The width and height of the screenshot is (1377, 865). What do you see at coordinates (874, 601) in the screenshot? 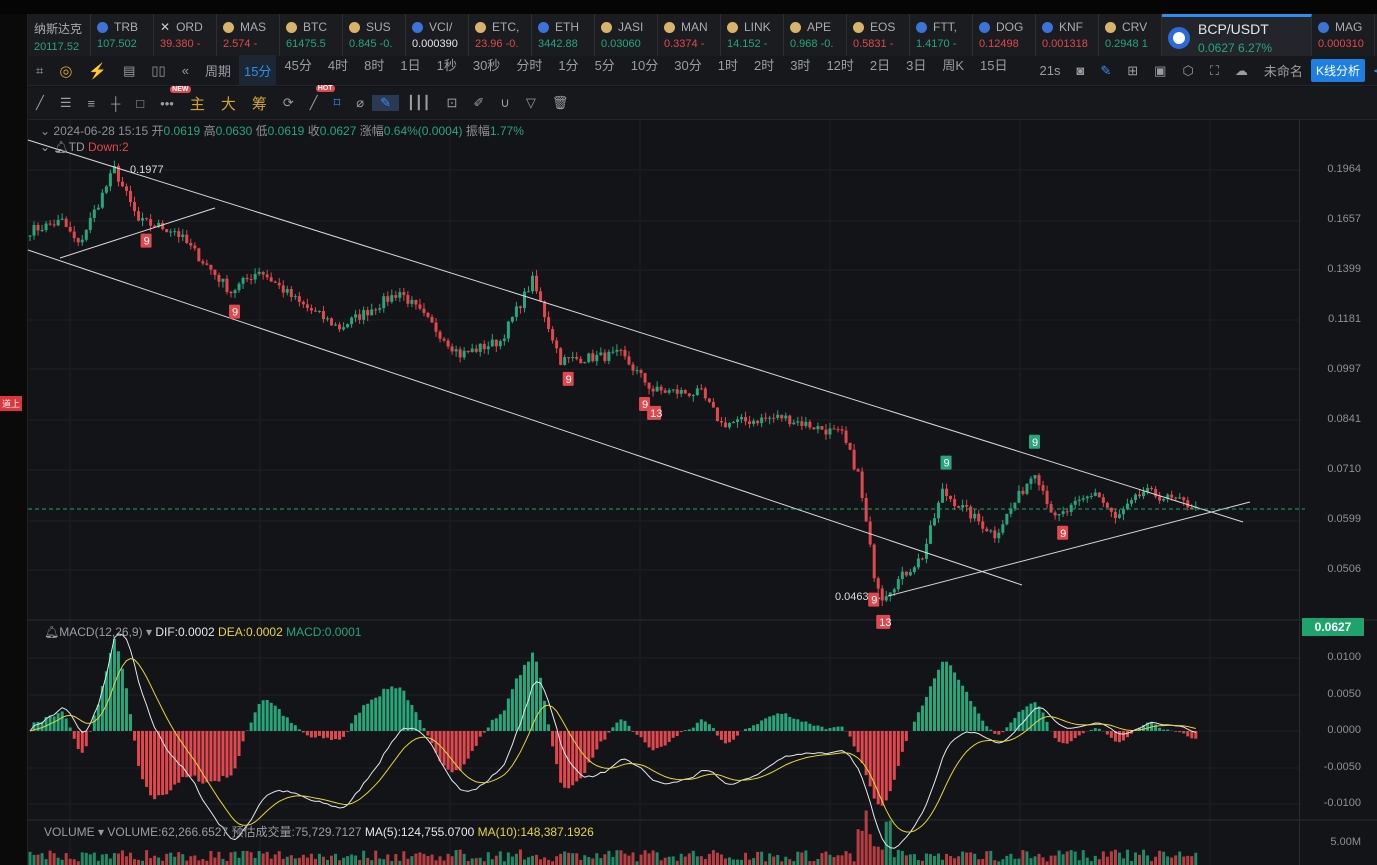
I see `td-marker-label: 9` at bounding box center [874, 601].